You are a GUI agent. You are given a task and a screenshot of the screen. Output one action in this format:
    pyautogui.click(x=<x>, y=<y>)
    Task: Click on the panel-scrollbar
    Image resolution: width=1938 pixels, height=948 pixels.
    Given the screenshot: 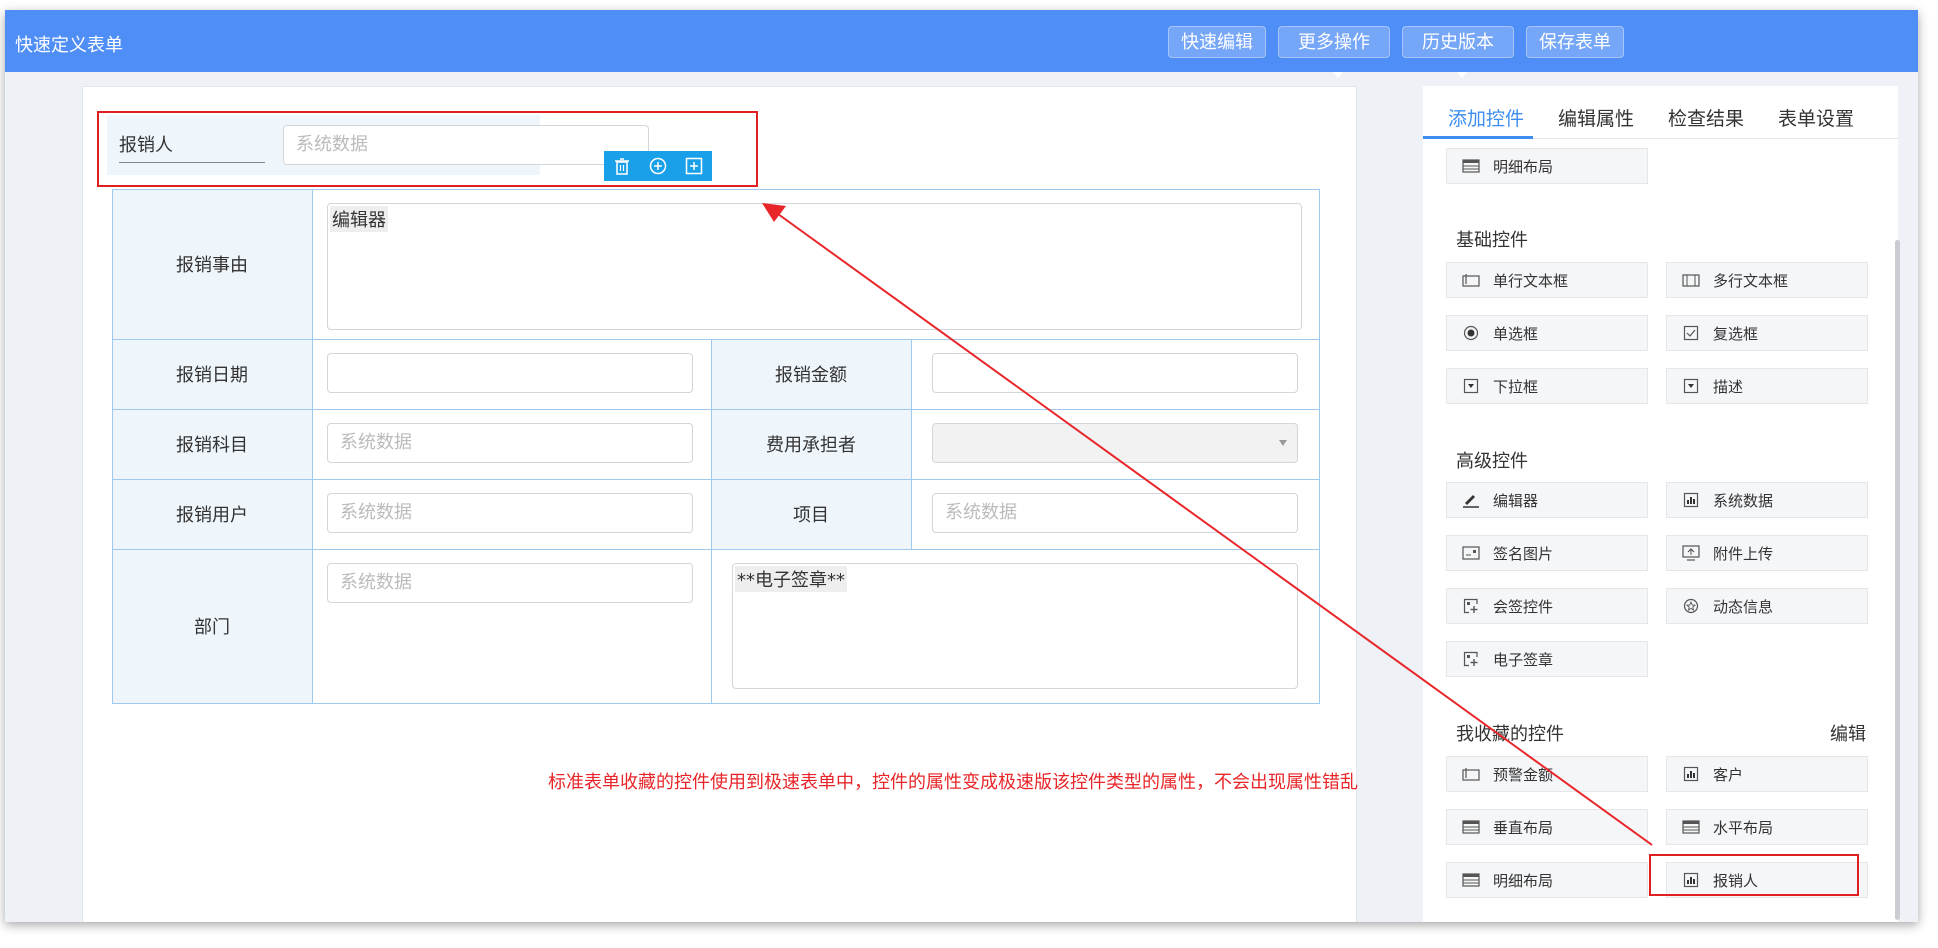 What is the action you would take?
    pyautogui.click(x=1897, y=580)
    